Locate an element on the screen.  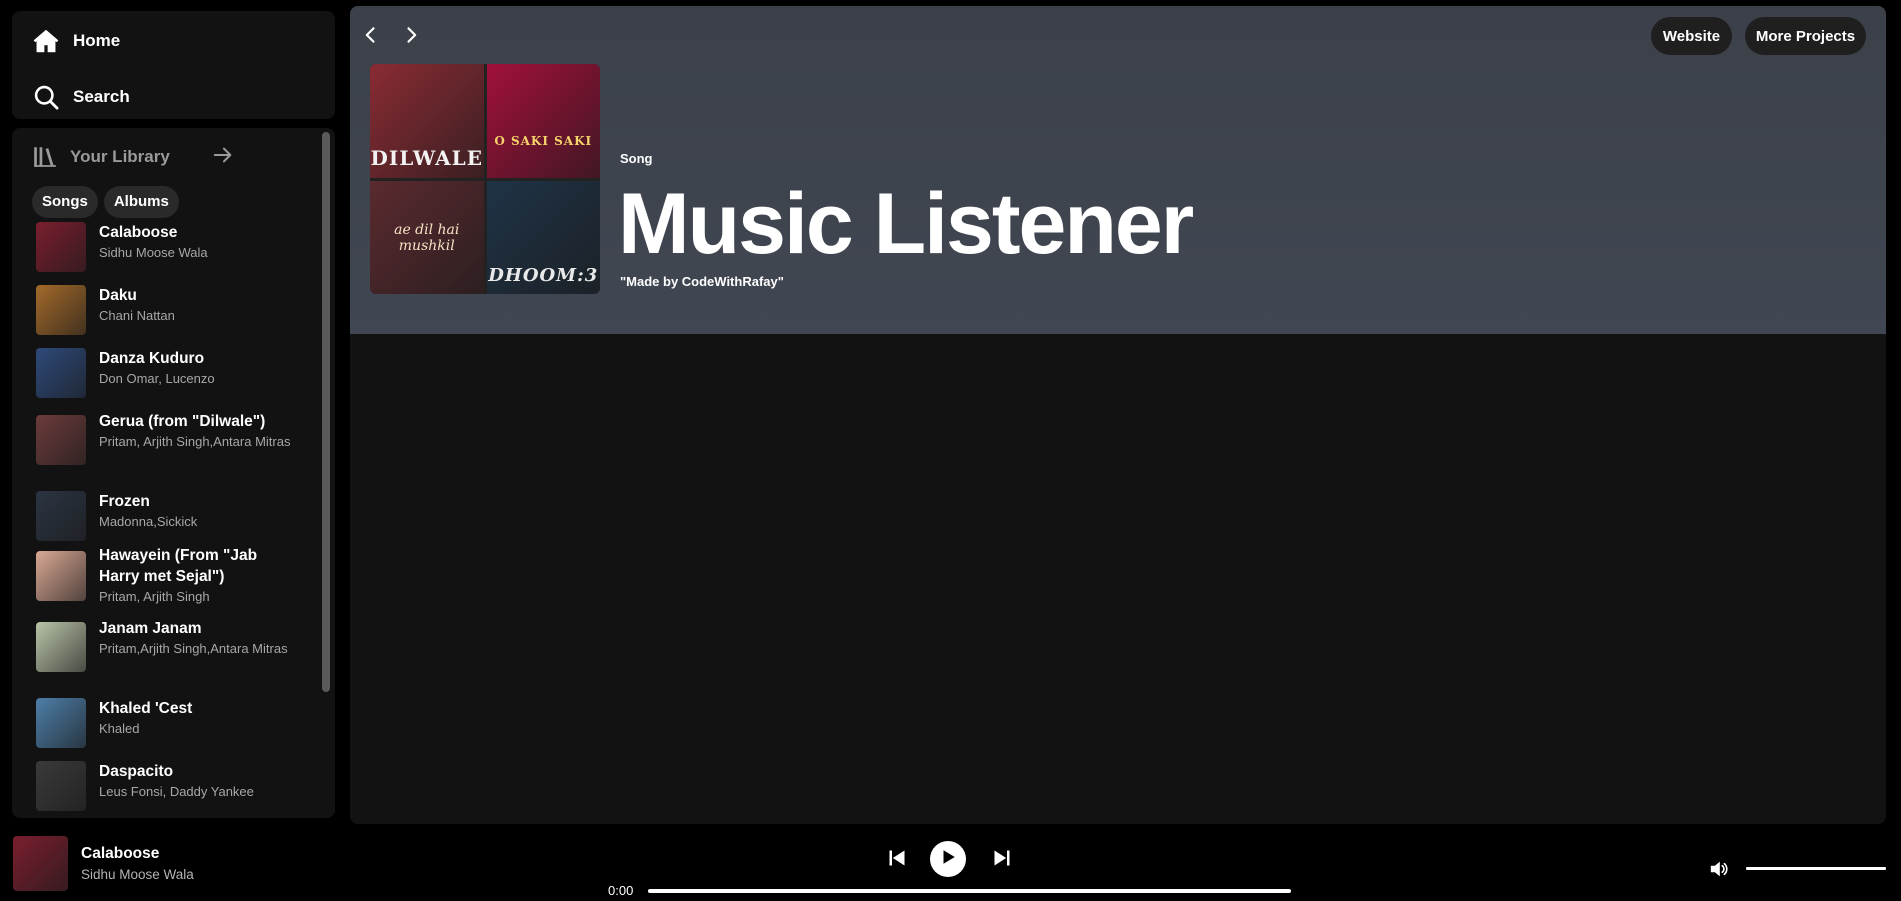
song-title: Daku is located at coordinates (118, 295).